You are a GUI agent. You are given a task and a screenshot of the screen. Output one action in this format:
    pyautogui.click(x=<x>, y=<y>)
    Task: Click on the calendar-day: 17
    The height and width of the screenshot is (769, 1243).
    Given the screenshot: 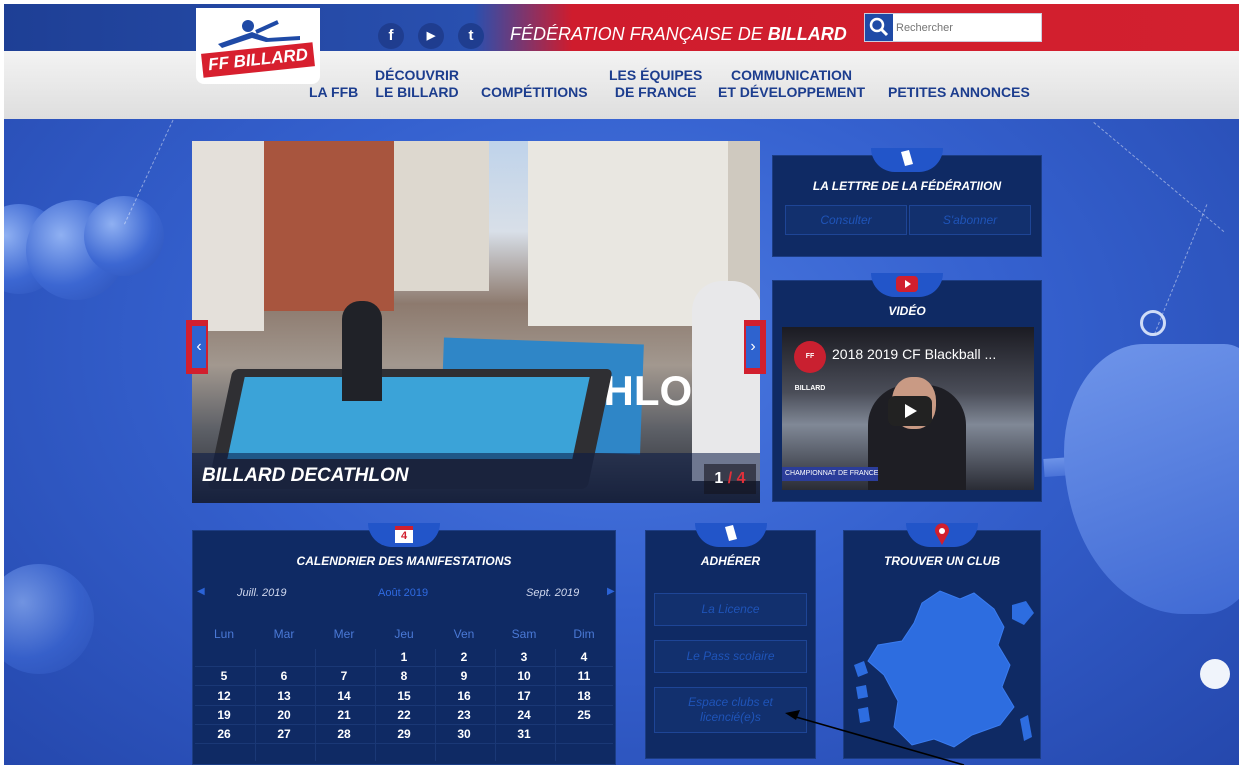 What is the action you would take?
    pyautogui.click(x=524, y=696)
    